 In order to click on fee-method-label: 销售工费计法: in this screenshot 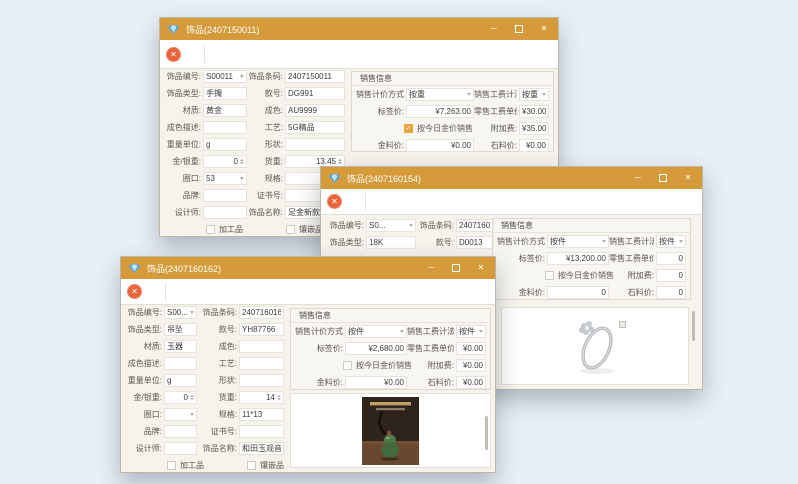, I will do `click(631, 241)`.